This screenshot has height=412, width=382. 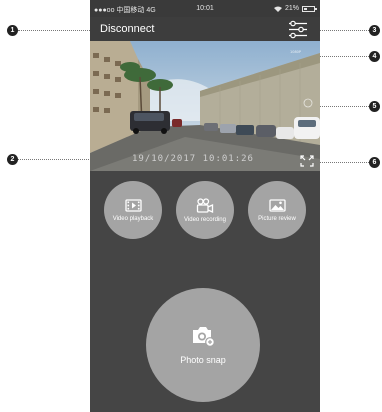 What do you see at coordinates (133, 218) in the screenshot?
I see `video-playback-label: Video playback` at bounding box center [133, 218].